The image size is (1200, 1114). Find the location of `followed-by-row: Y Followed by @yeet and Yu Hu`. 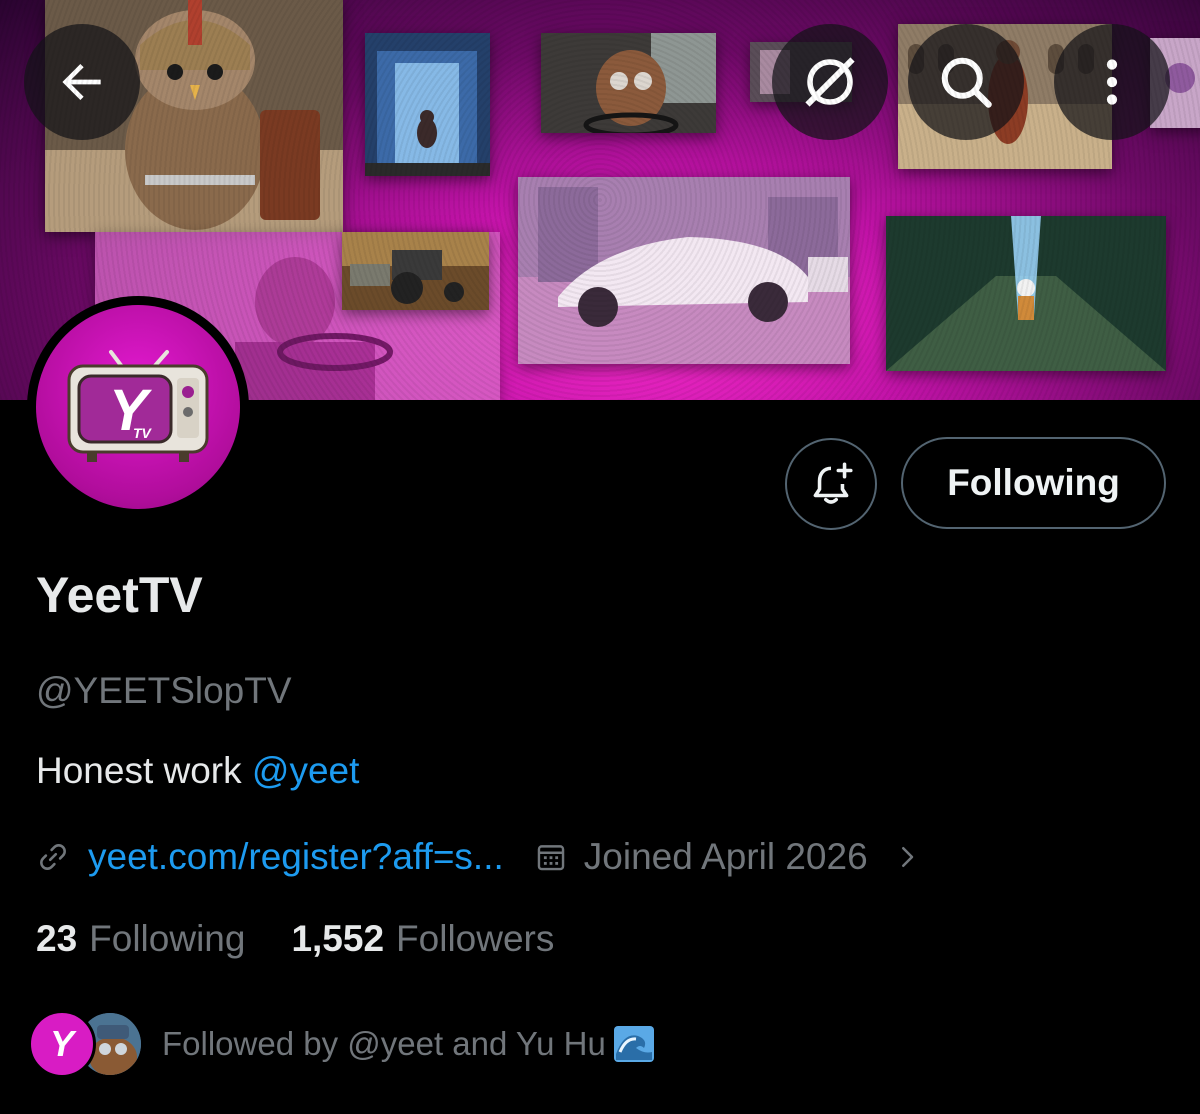

followed-by-row: Y Followed by @yeet and Yu Hu is located at coordinates (341, 1044).